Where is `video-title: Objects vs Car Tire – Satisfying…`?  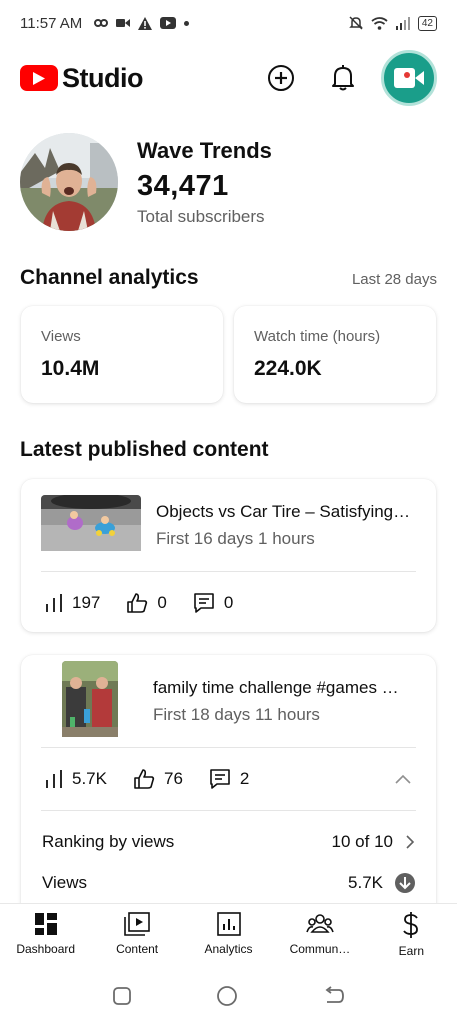
video-title: Objects vs Car Tire – Satisfying… is located at coordinates (283, 511).